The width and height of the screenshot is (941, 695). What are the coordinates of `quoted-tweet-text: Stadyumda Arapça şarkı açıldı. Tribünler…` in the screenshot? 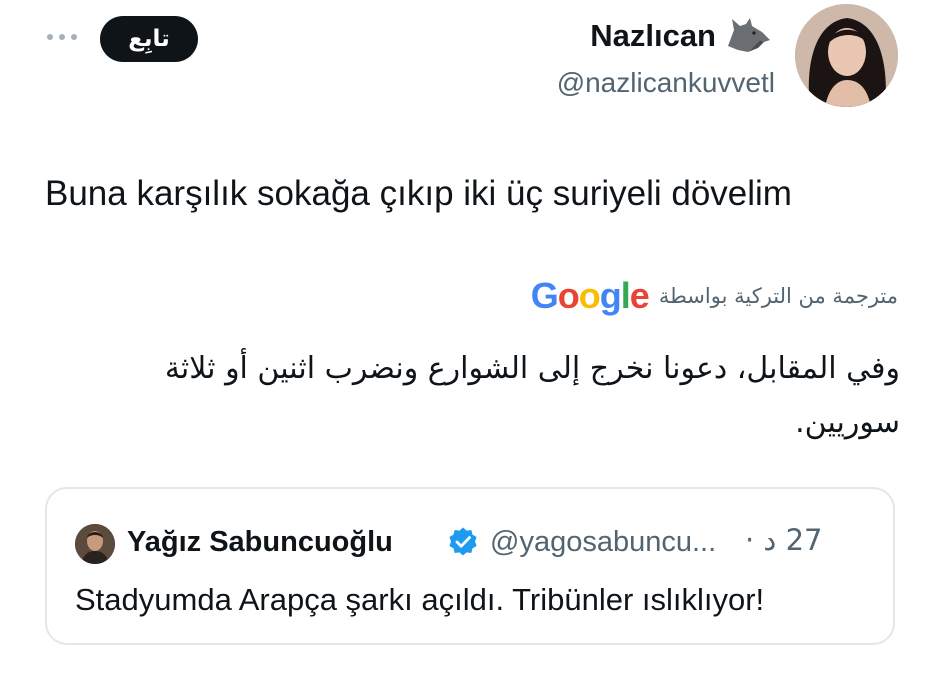 It's located at (420, 599).